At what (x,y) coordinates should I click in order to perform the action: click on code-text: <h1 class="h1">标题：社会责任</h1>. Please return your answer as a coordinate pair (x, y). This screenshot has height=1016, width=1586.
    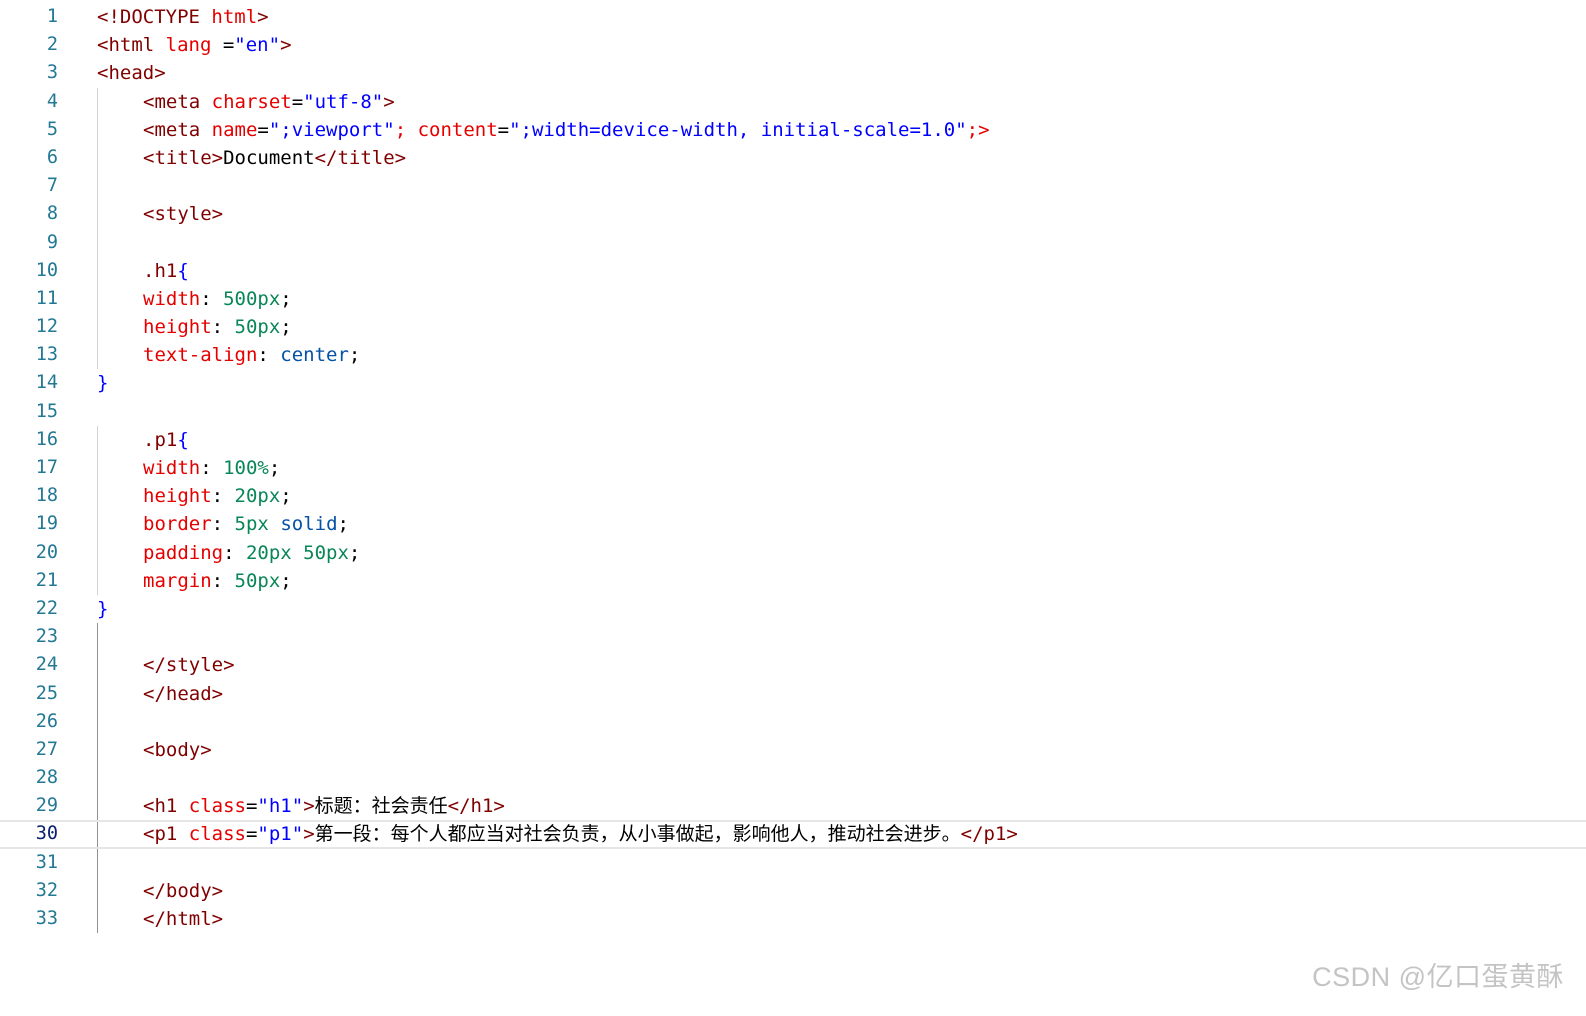
    Looking at the image, I should click on (324, 806).